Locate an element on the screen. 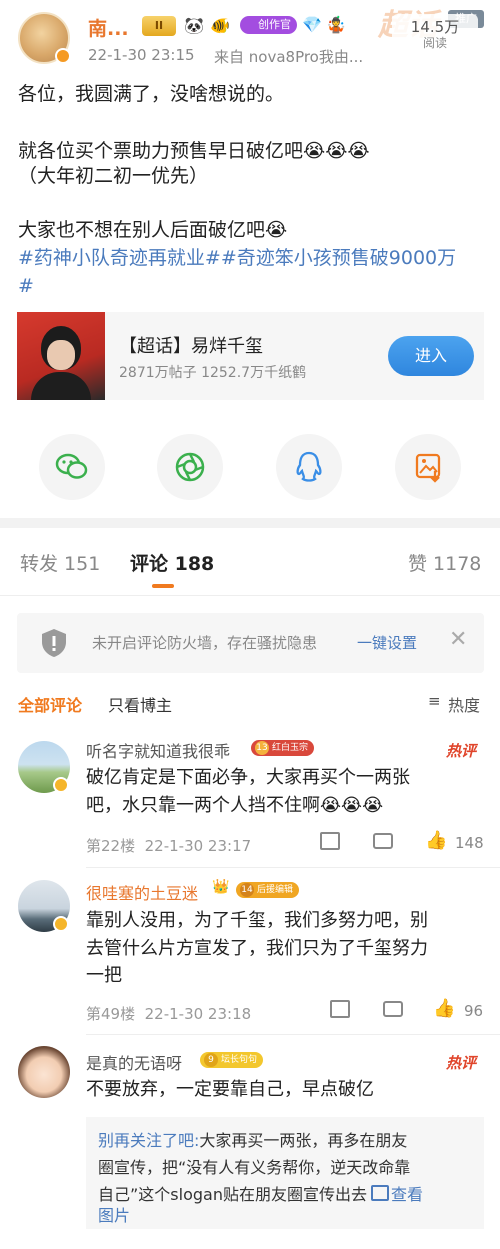 The height and width of the screenshot is (1249, 500). views-box: 14.5万 阅读 is located at coordinates (435, 32).